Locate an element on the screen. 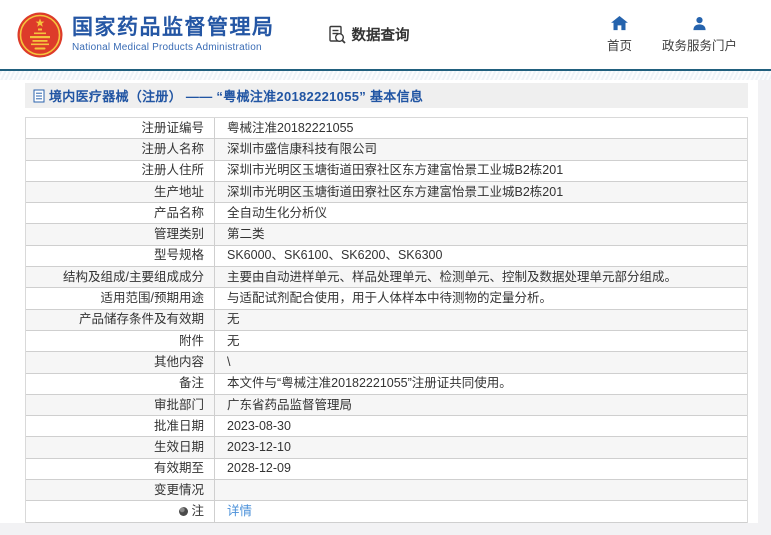 Image resolution: width=771 pixels, height=535 pixels. row-label: 生产地址 is located at coordinates (120, 192).